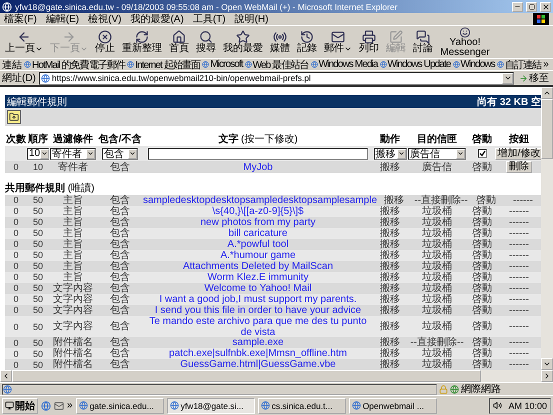 The image size is (553, 415). Describe the element at coordinates (75, 65) in the screenshot. I see `link-item: HotMail 的免費電子郵件` at that location.